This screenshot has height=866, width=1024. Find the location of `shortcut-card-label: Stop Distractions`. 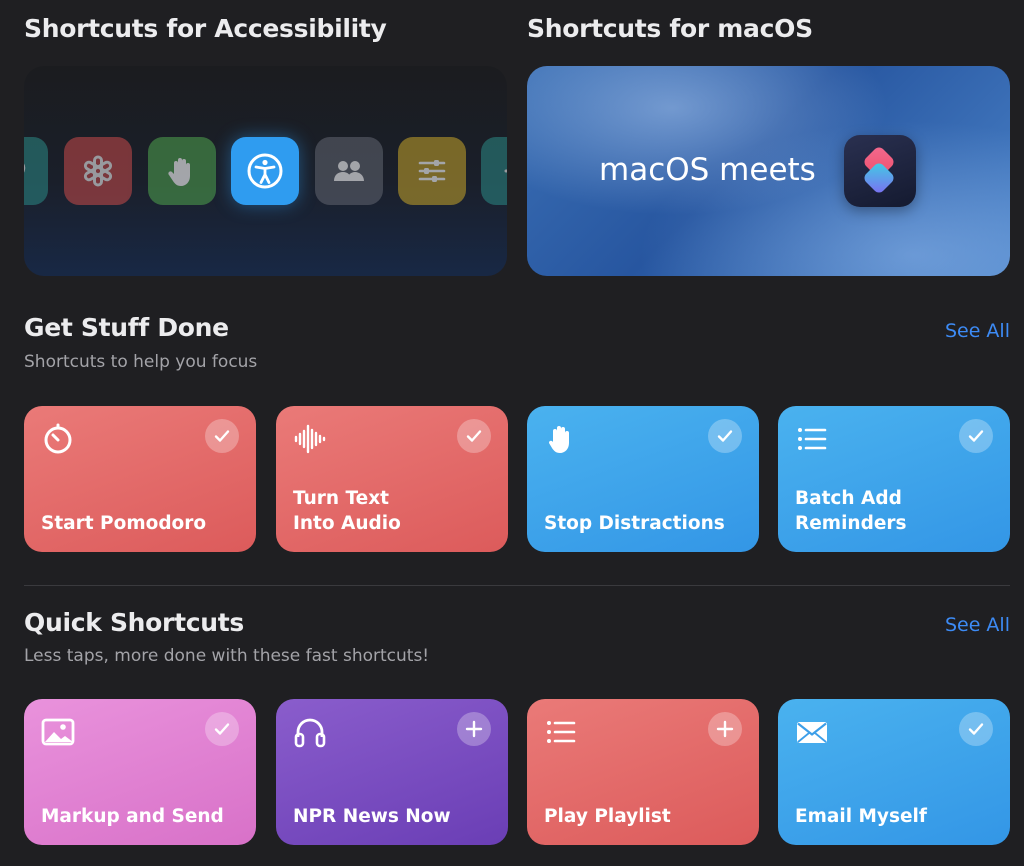

shortcut-card-label: Stop Distractions is located at coordinates (634, 523).